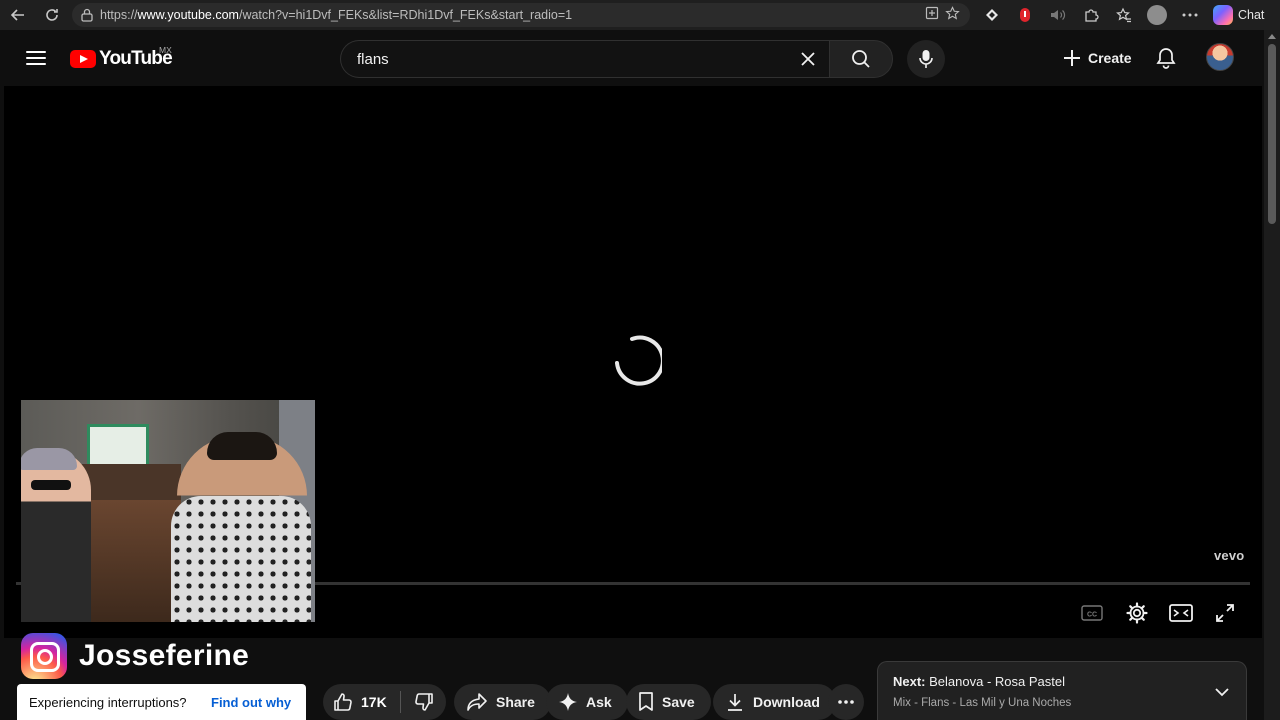  What do you see at coordinates (952, 15) in the screenshot?
I see `favorite-star-icon` at bounding box center [952, 15].